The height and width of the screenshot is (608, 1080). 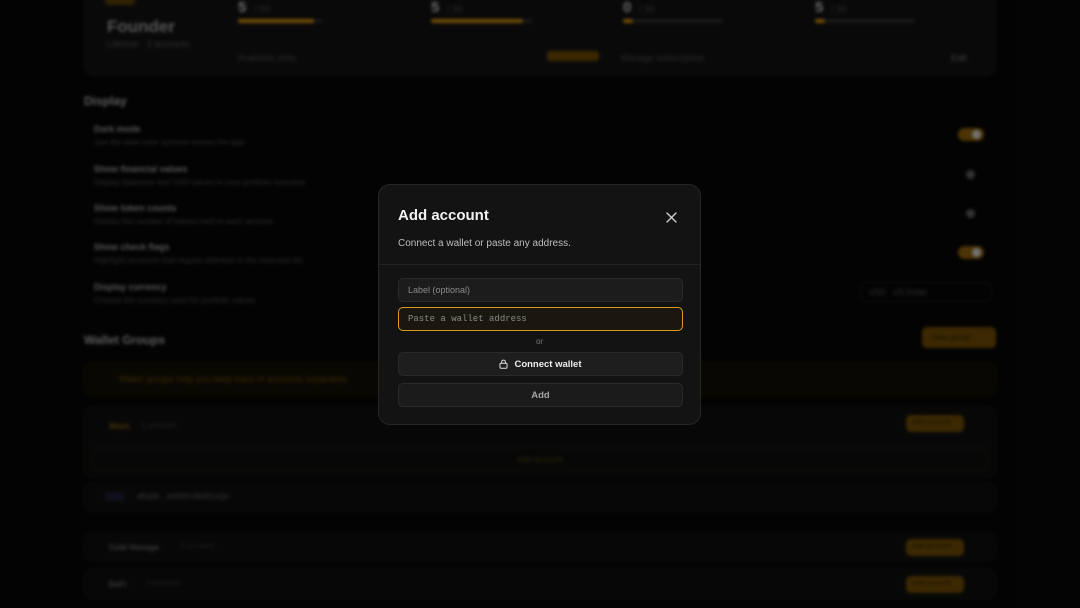 I want to click on add-button: Add, so click(x=540, y=395).